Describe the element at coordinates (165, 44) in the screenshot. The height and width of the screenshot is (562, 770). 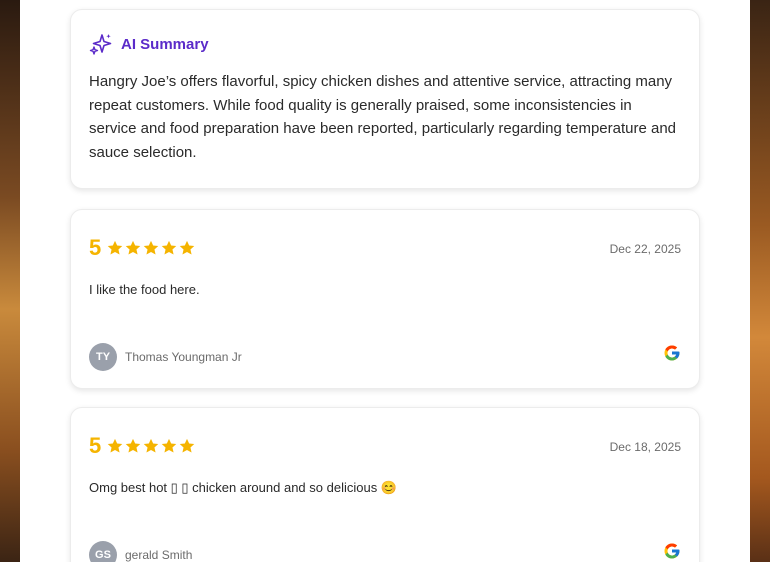
I see `ai-summary-title: AI Summary` at that location.